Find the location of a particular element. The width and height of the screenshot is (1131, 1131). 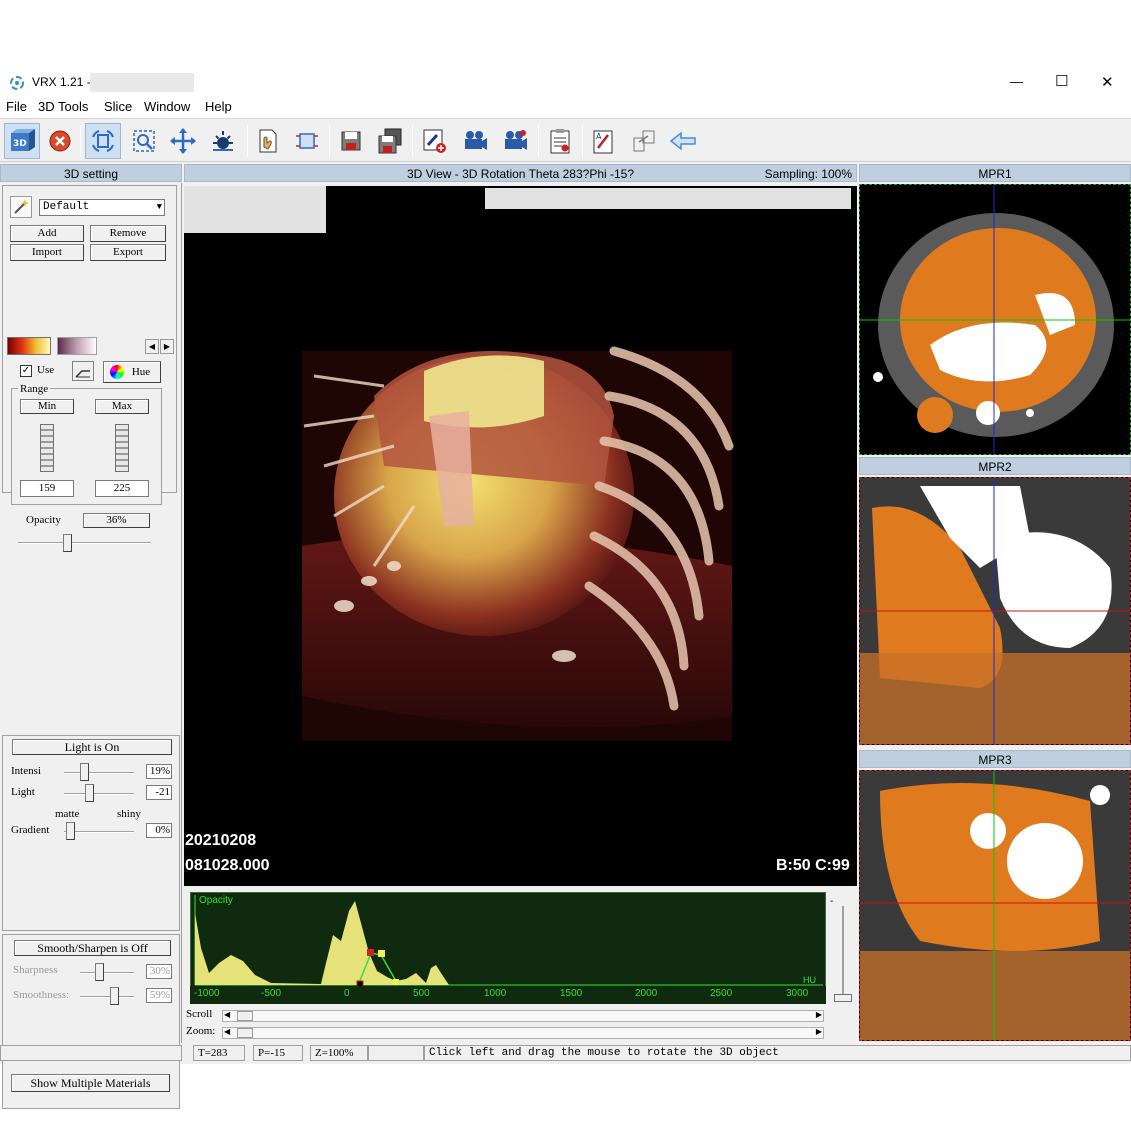

move-icon is located at coordinates (183, 141).